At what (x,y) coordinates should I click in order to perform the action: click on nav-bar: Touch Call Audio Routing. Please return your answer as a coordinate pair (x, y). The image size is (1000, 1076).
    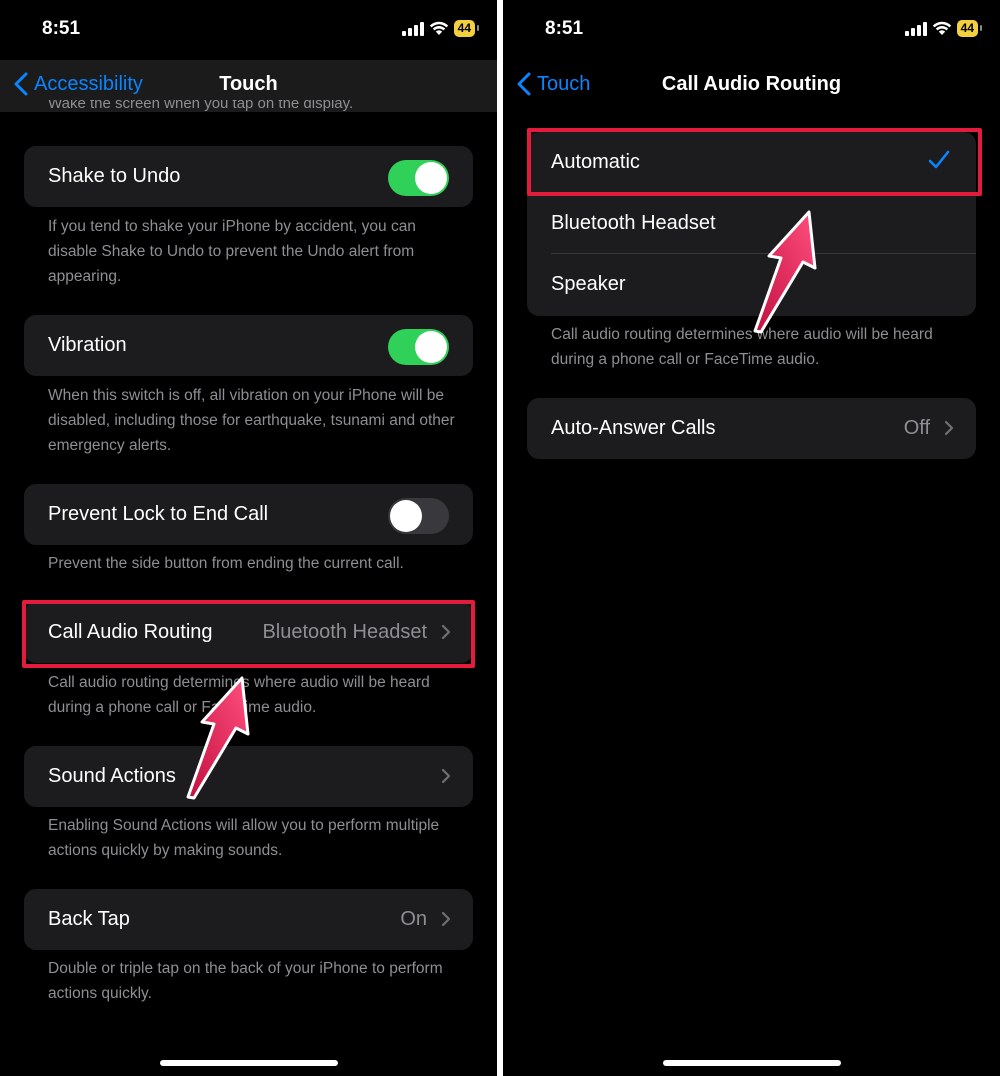
    Looking at the image, I should click on (751, 86).